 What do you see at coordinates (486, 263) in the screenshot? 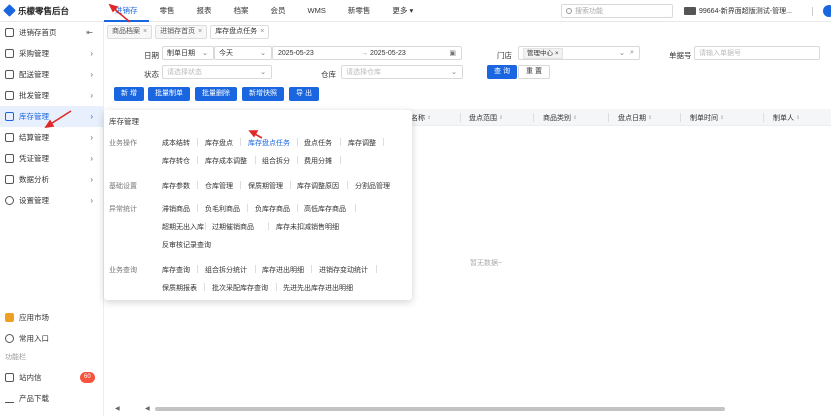
I see `empty-state: 暂无数据~` at bounding box center [486, 263].